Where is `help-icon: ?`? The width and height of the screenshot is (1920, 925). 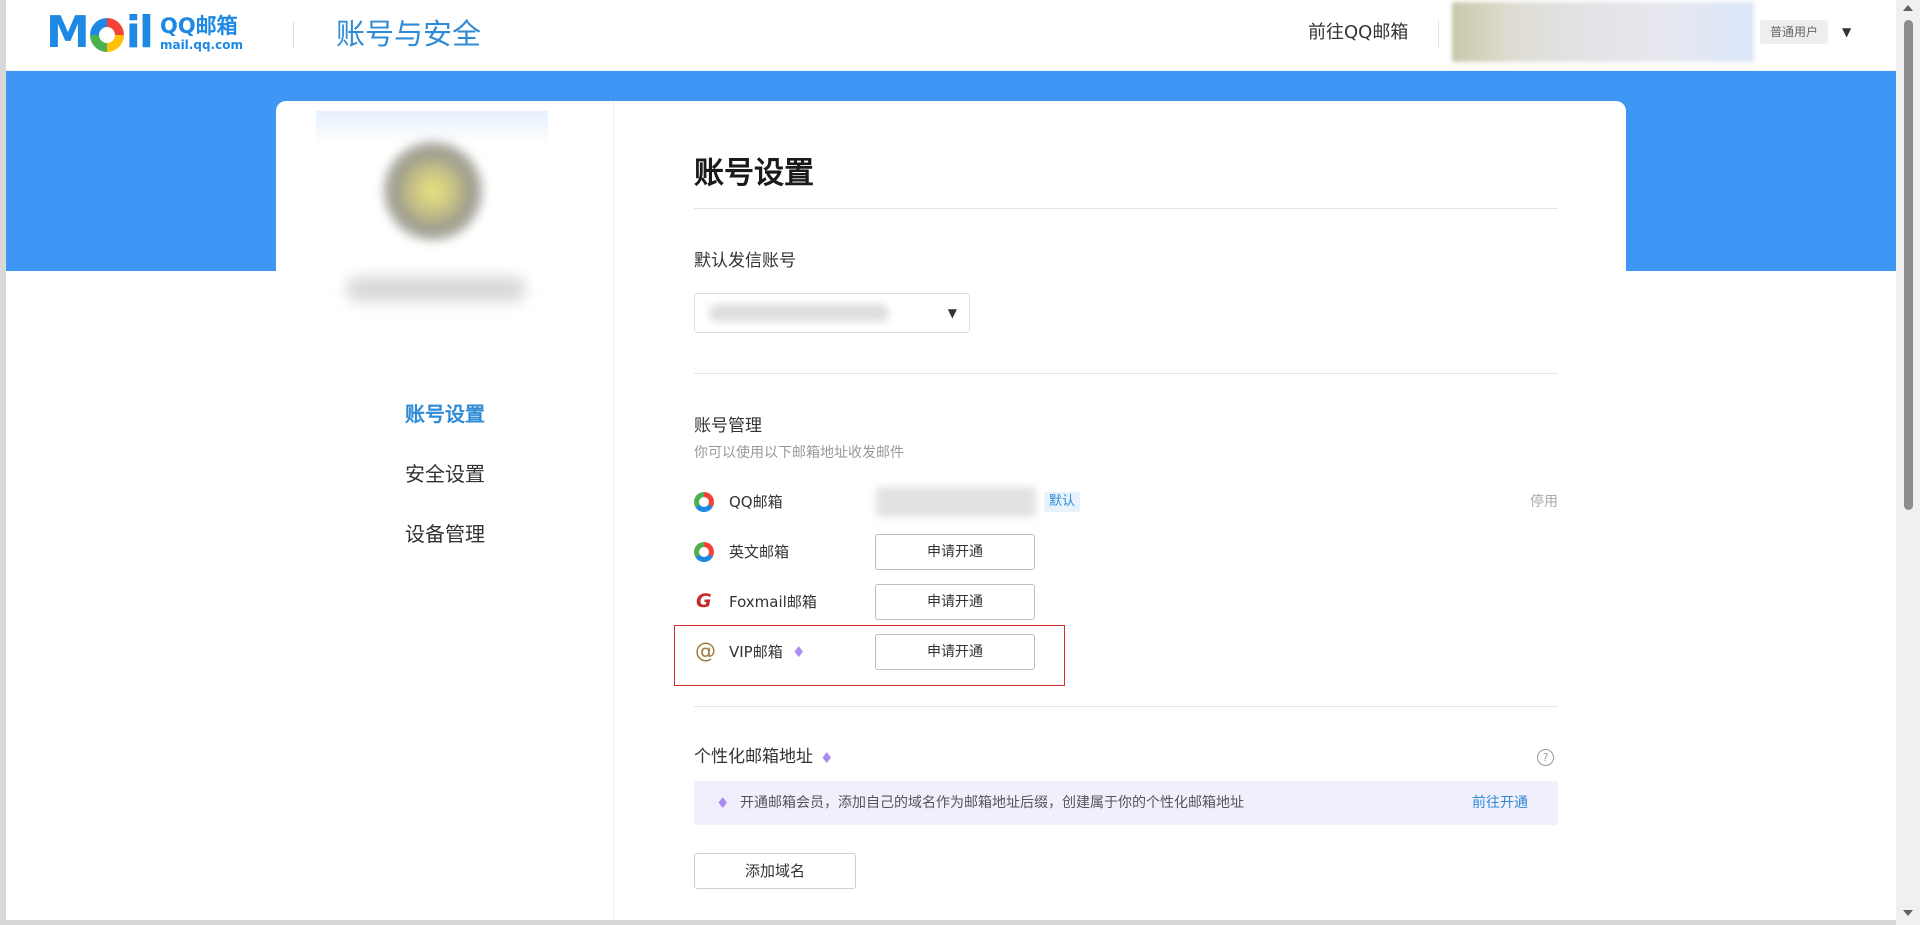 help-icon: ? is located at coordinates (1545, 757).